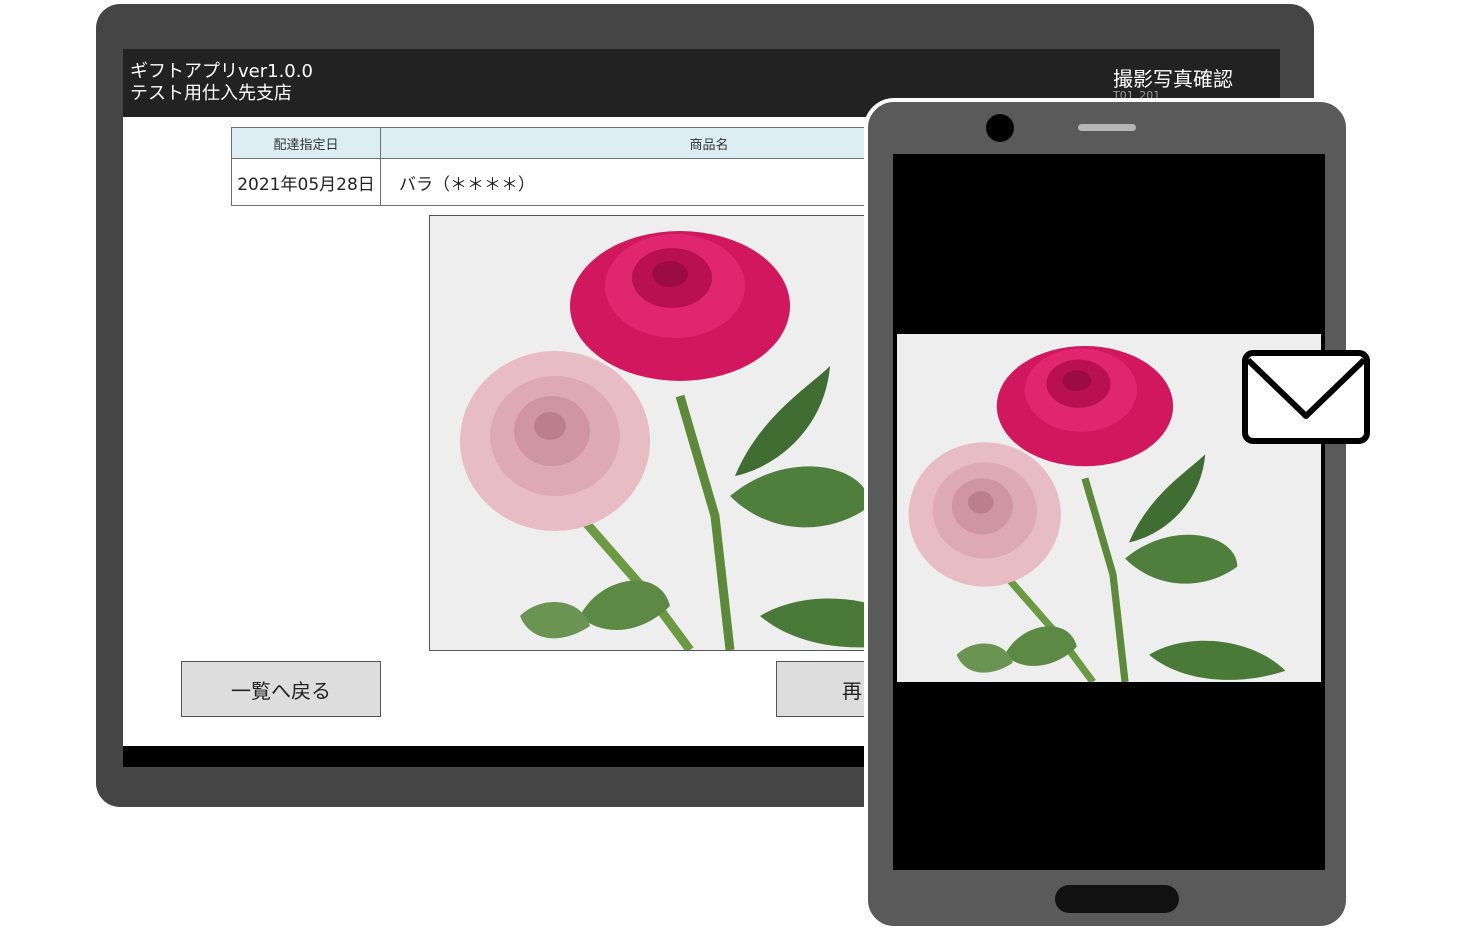 Image resolution: width=1458 pixels, height=939 pixels. I want to click on header-delivery-date: 配達指定日, so click(306, 143).